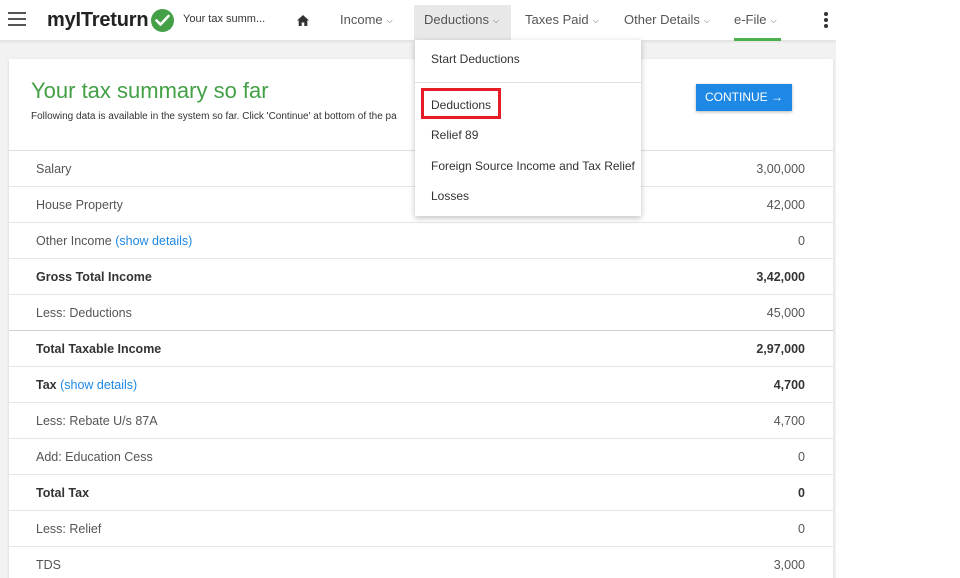 Image resolution: width=960 pixels, height=578 pixels. Describe the element at coordinates (557, 19) in the screenshot. I see `nav-taxes-paid-label: Taxes Paid` at that location.